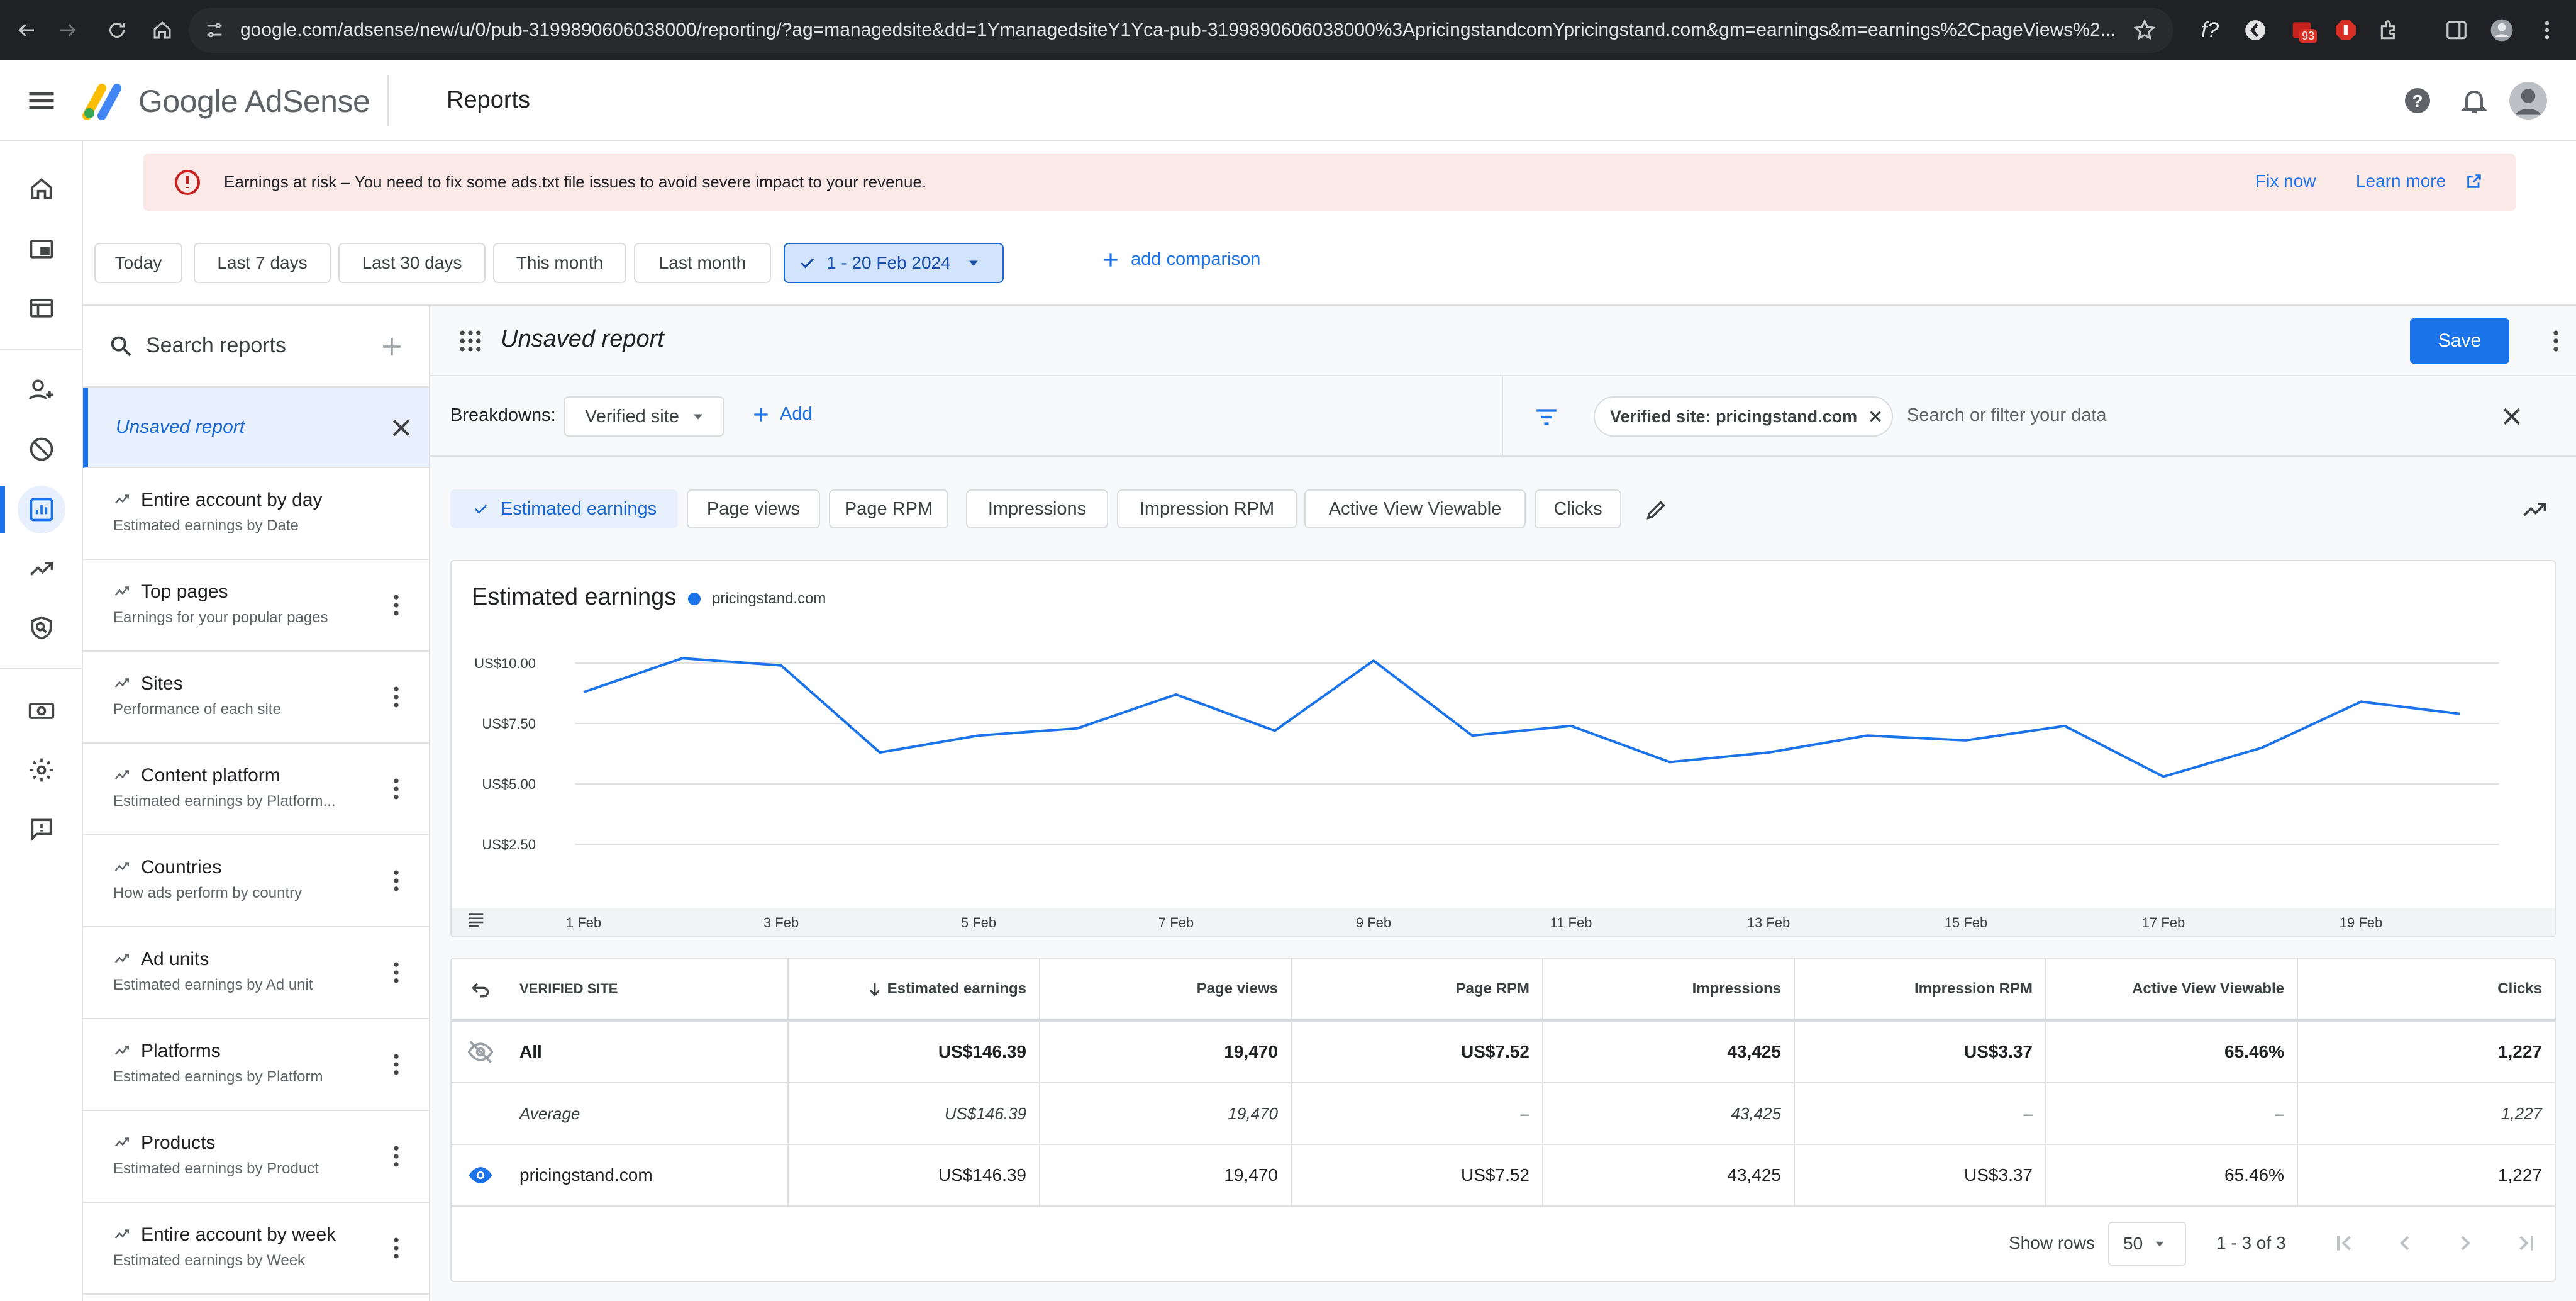 The width and height of the screenshot is (2576, 1301). I want to click on column-header-page-rpm: Page RPM, so click(1417, 989).